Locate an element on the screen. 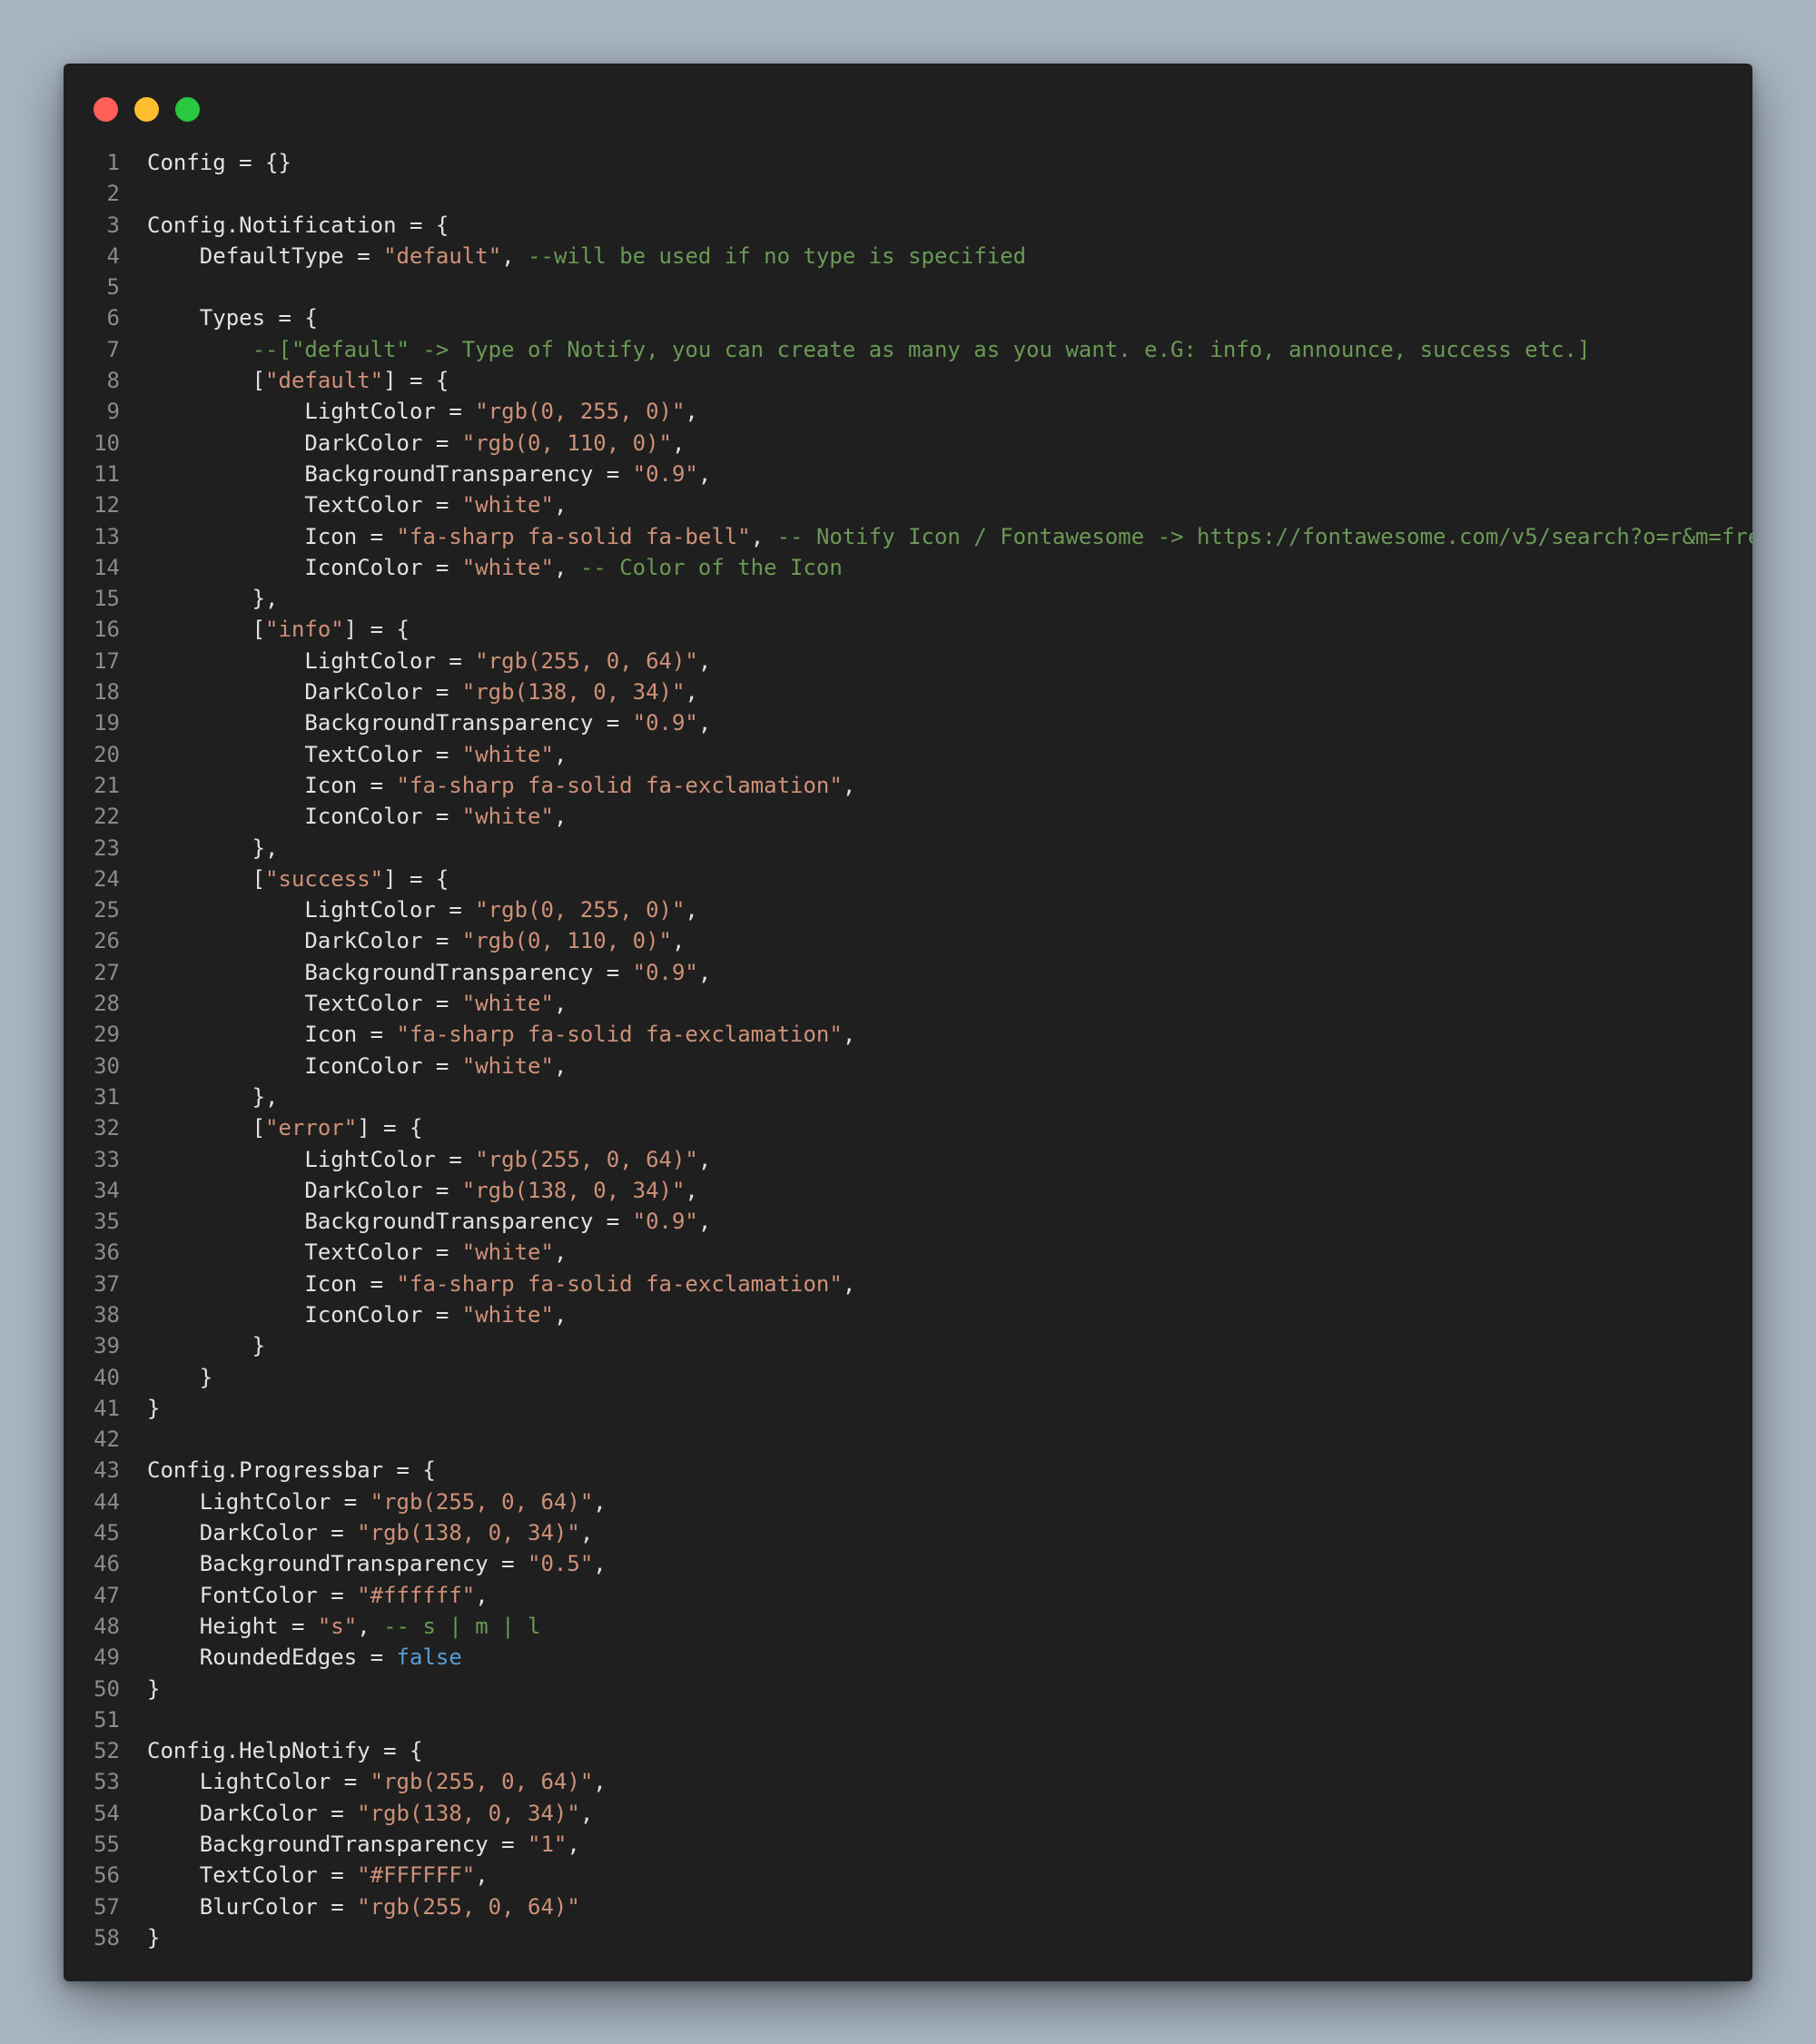 This screenshot has width=1816, height=2044. code-line: 43 Config.Progressbar = { is located at coordinates (908, 1470).